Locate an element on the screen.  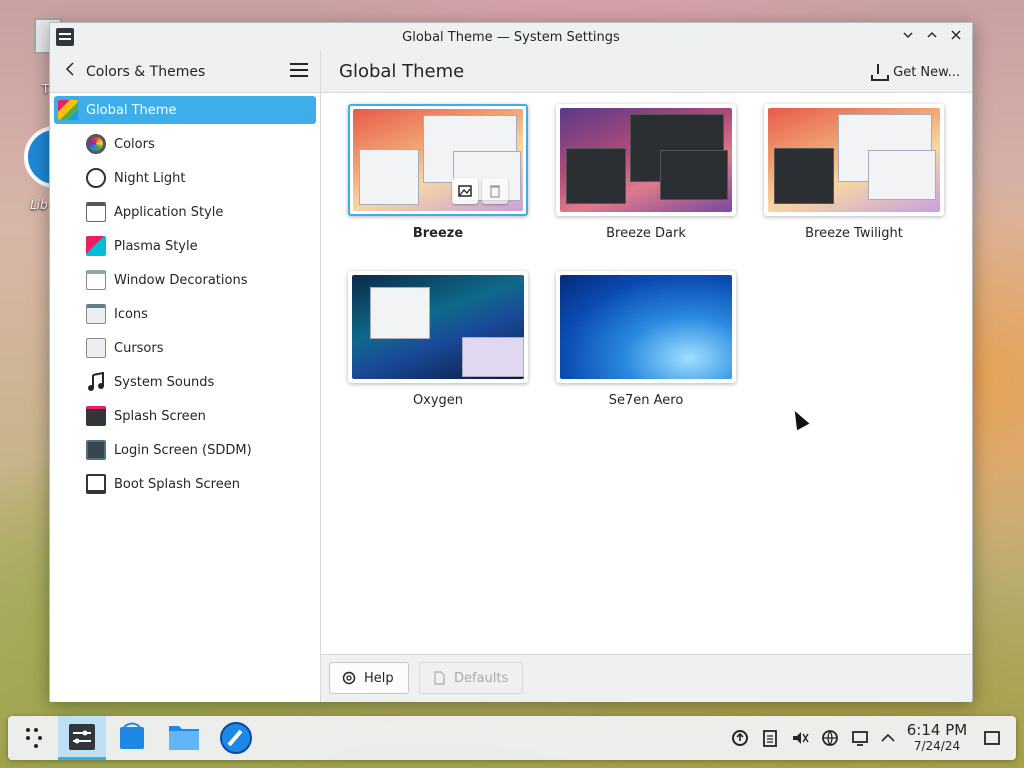
global-theme-icon is located at coordinates (68, 110).